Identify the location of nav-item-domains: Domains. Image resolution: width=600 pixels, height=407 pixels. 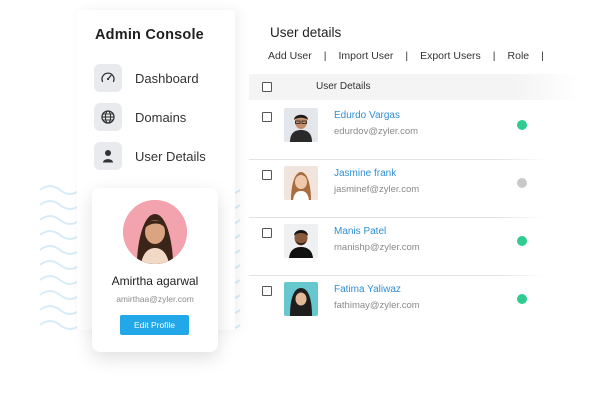
(140, 117).